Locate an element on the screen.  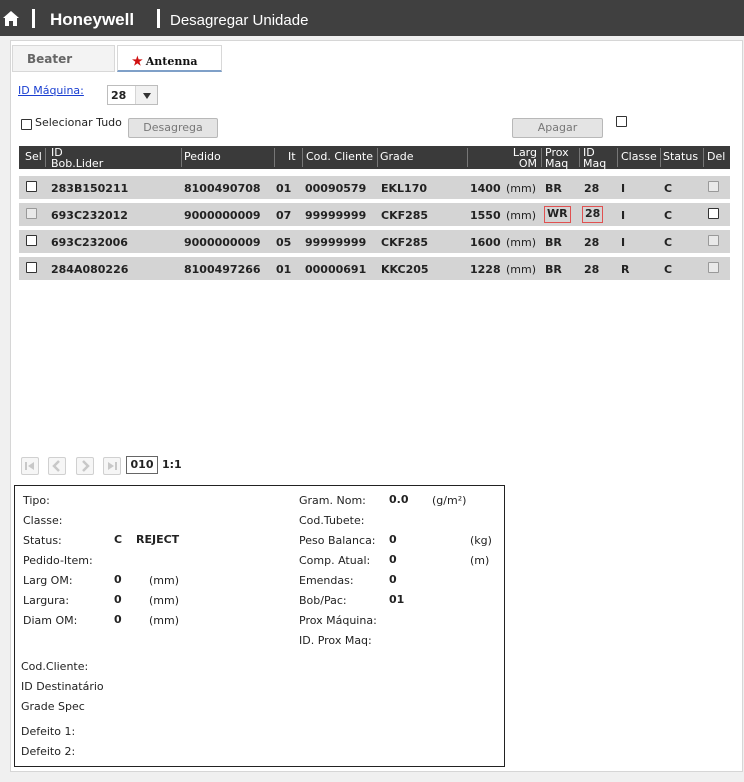
cell-id: 693C232006 is located at coordinates (89, 242).